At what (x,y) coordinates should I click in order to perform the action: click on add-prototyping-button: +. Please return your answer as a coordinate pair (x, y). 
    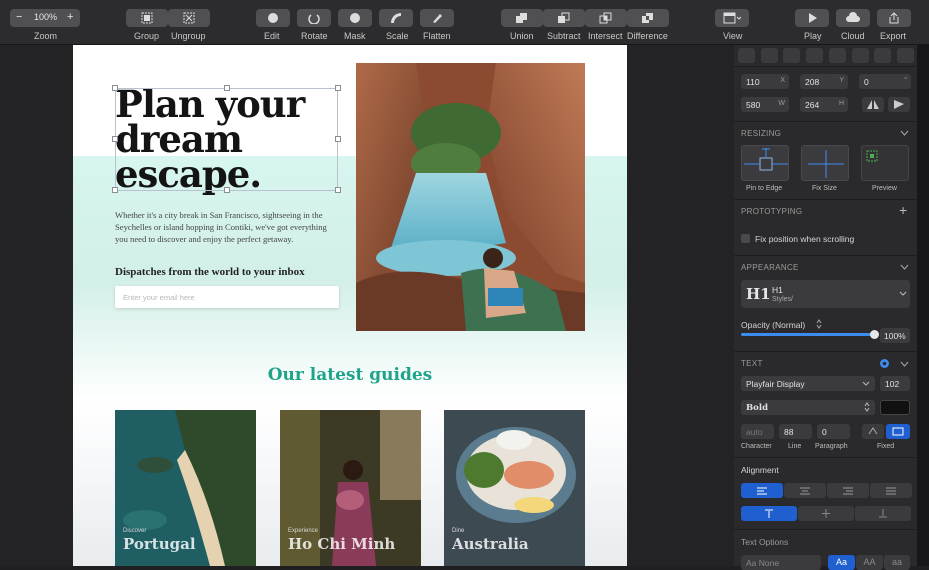
    Looking at the image, I should click on (903, 210).